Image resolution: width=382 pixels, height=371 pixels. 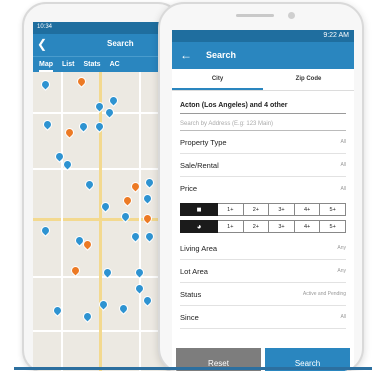 What do you see at coordinates (68, 64) in the screenshot?
I see `tab-list: List` at bounding box center [68, 64].